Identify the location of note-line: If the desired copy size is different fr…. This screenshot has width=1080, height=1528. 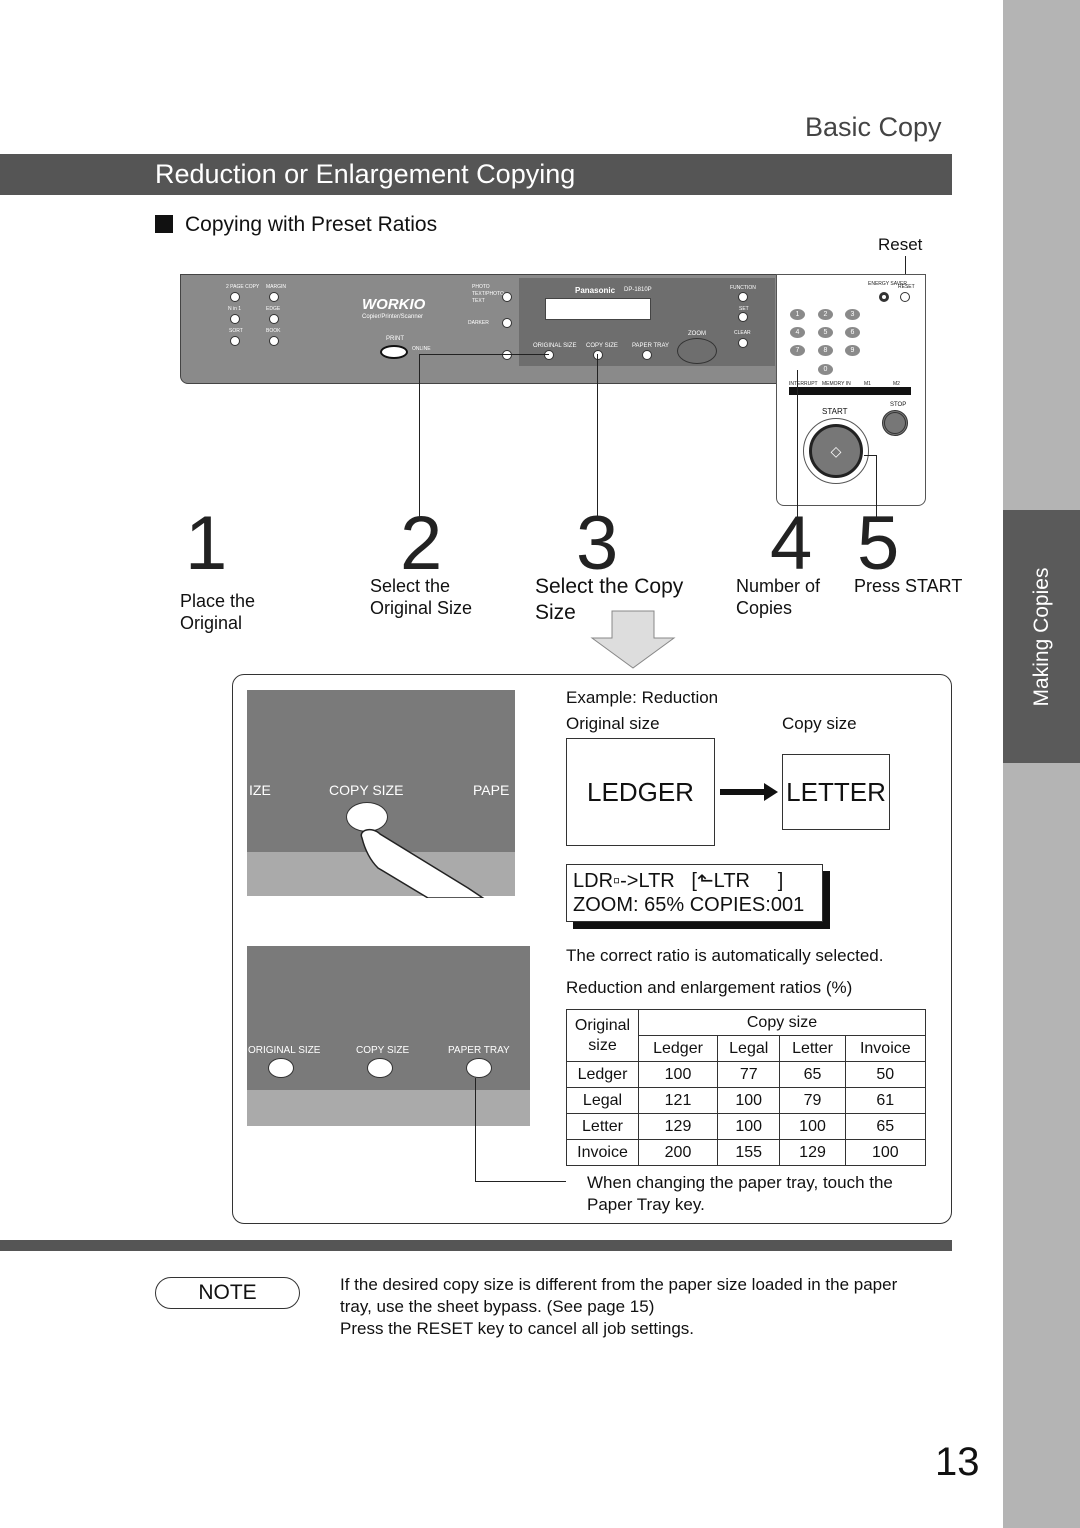
(619, 1284).